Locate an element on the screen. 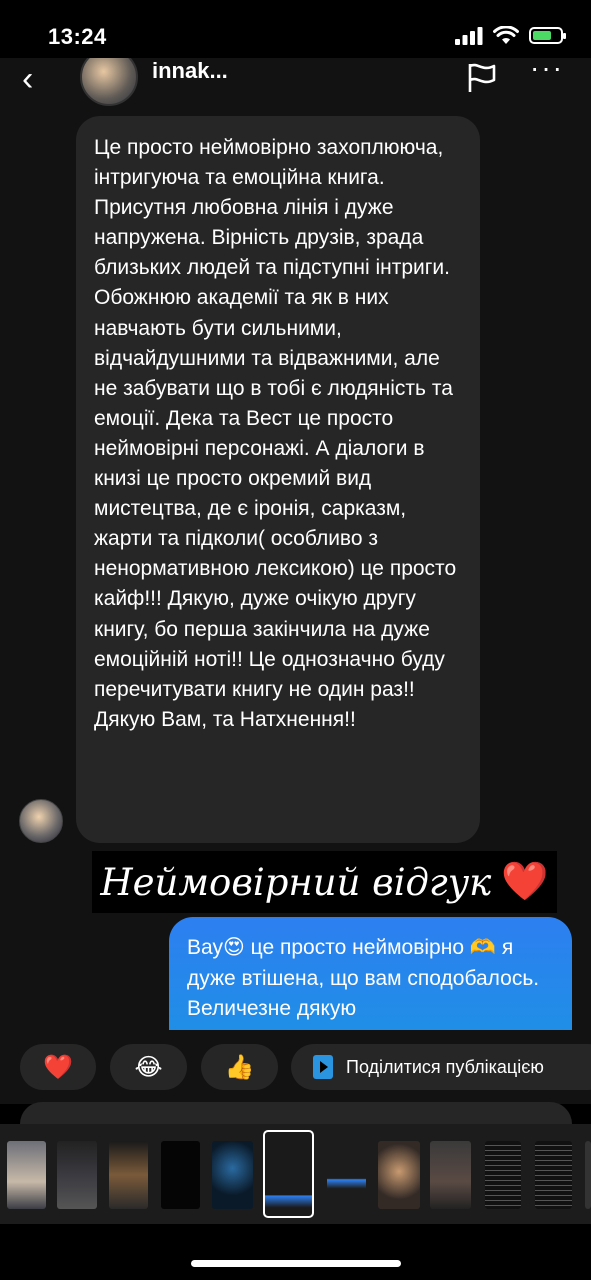 The width and height of the screenshot is (591, 1280). thumbs-up-icon: 👍 is located at coordinates (239, 1067).